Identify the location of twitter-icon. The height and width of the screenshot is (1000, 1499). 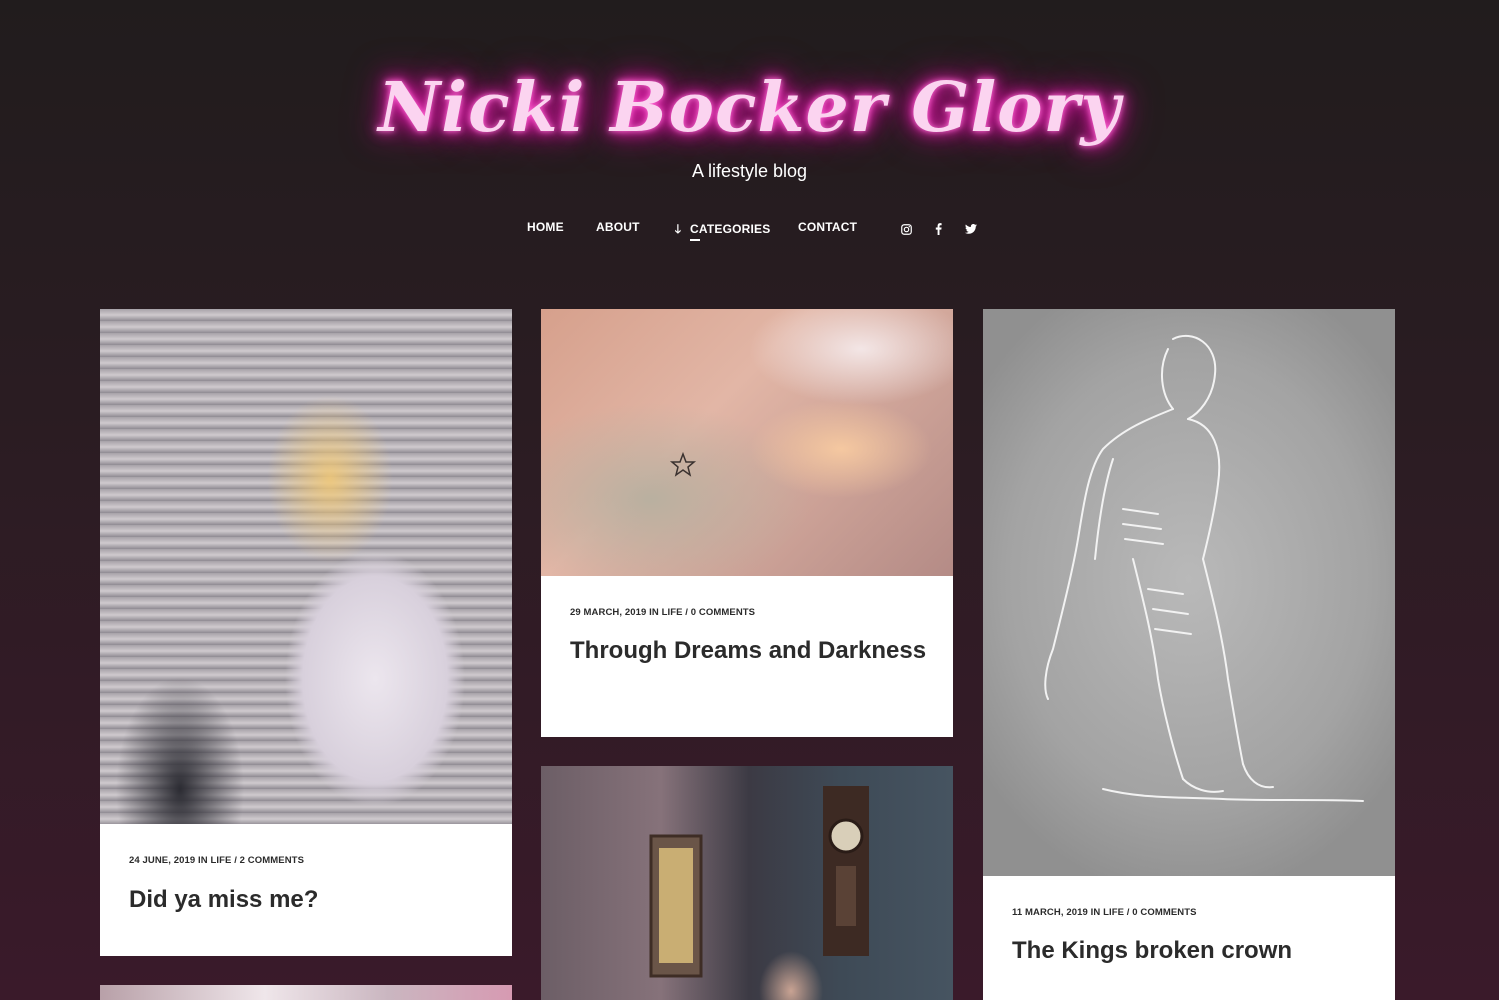
(971, 229).